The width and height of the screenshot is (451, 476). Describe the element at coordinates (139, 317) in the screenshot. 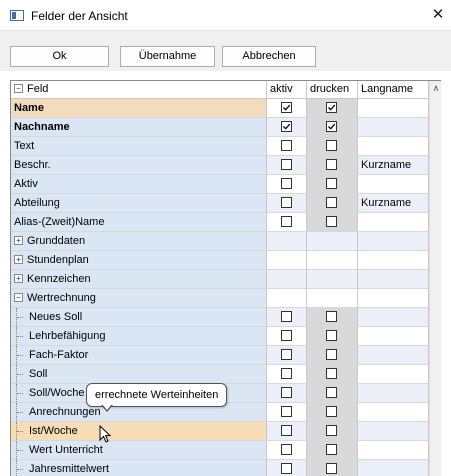

I see `cell-feld: Neues Soll` at that location.